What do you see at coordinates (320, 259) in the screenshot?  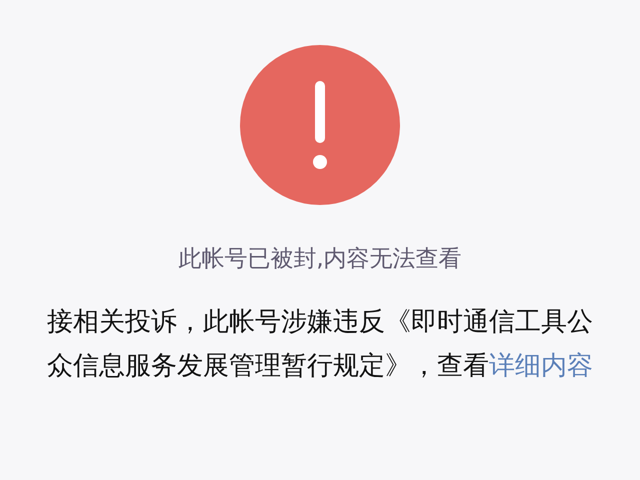 I see `notice-title: 此帐号已被封,内容无法查看` at bounding box center [320, 259].